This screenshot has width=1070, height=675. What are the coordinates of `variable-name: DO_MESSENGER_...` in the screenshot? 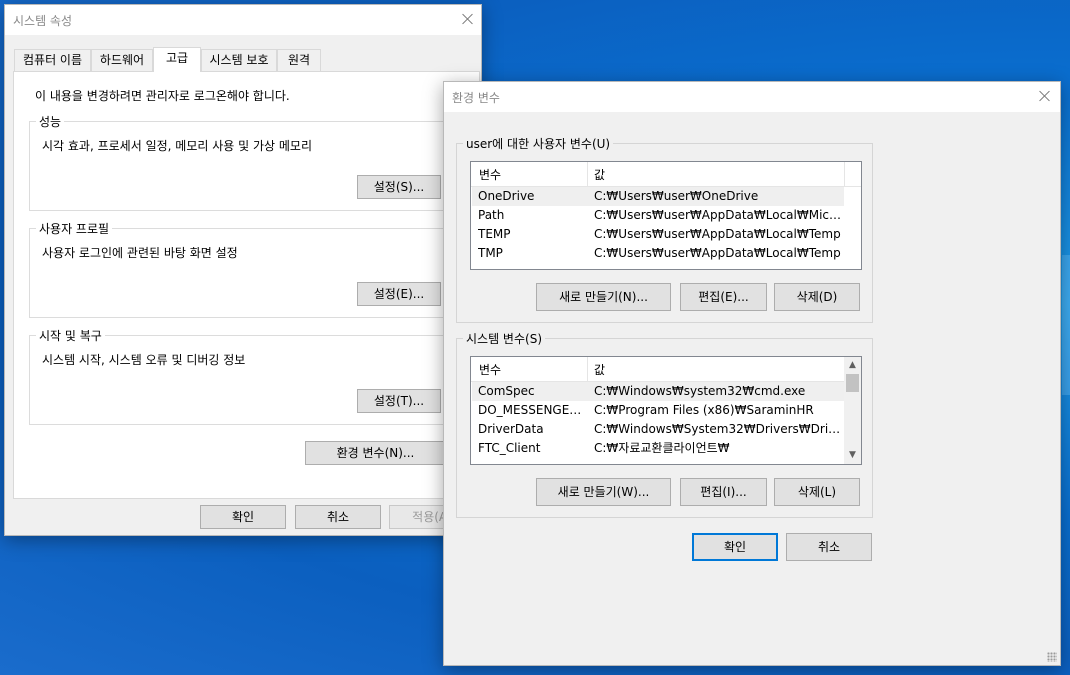 It's located at (532, 410).